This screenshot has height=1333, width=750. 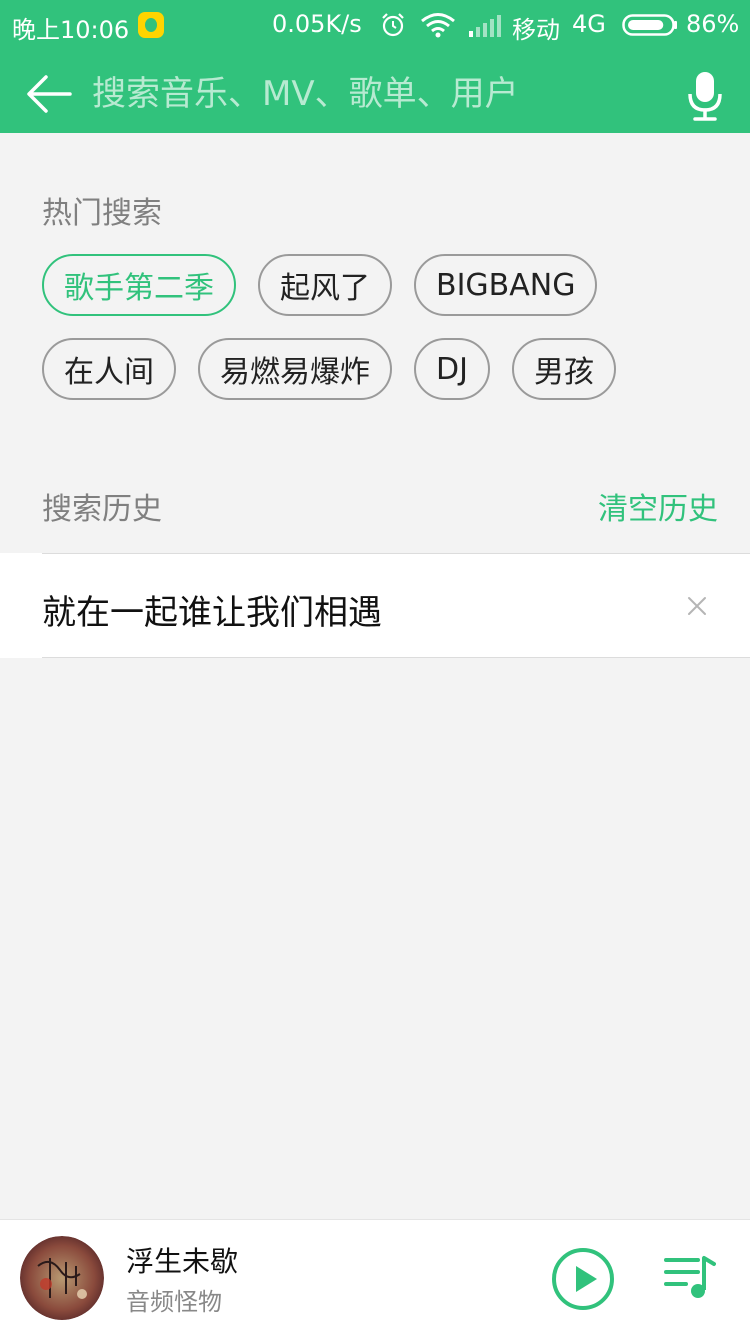 What do you see at coordinates (295, 369) in the screenshot?
I see `hot-tag: 易燃易爆炸` at bounding box center [295, 369].